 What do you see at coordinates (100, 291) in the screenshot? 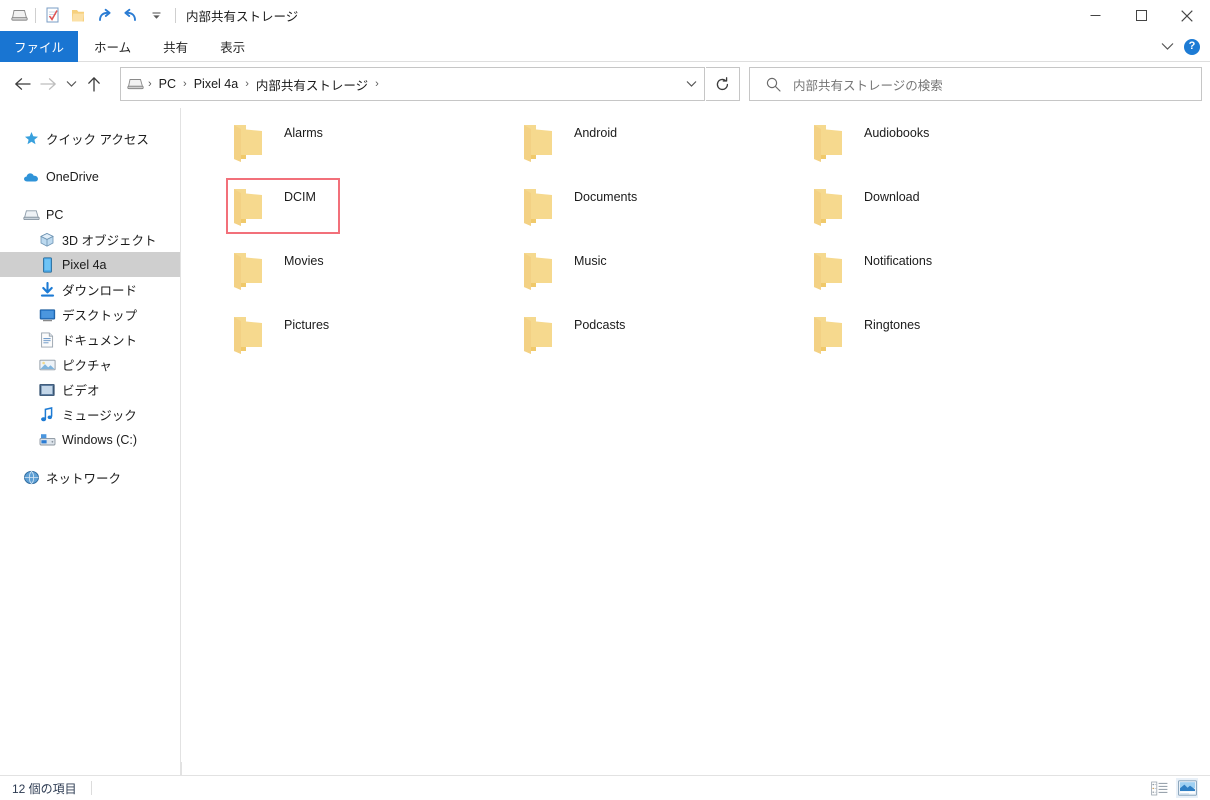
I see `sidebar-item-label: ダウンロード` at bounding box center [100, 291].